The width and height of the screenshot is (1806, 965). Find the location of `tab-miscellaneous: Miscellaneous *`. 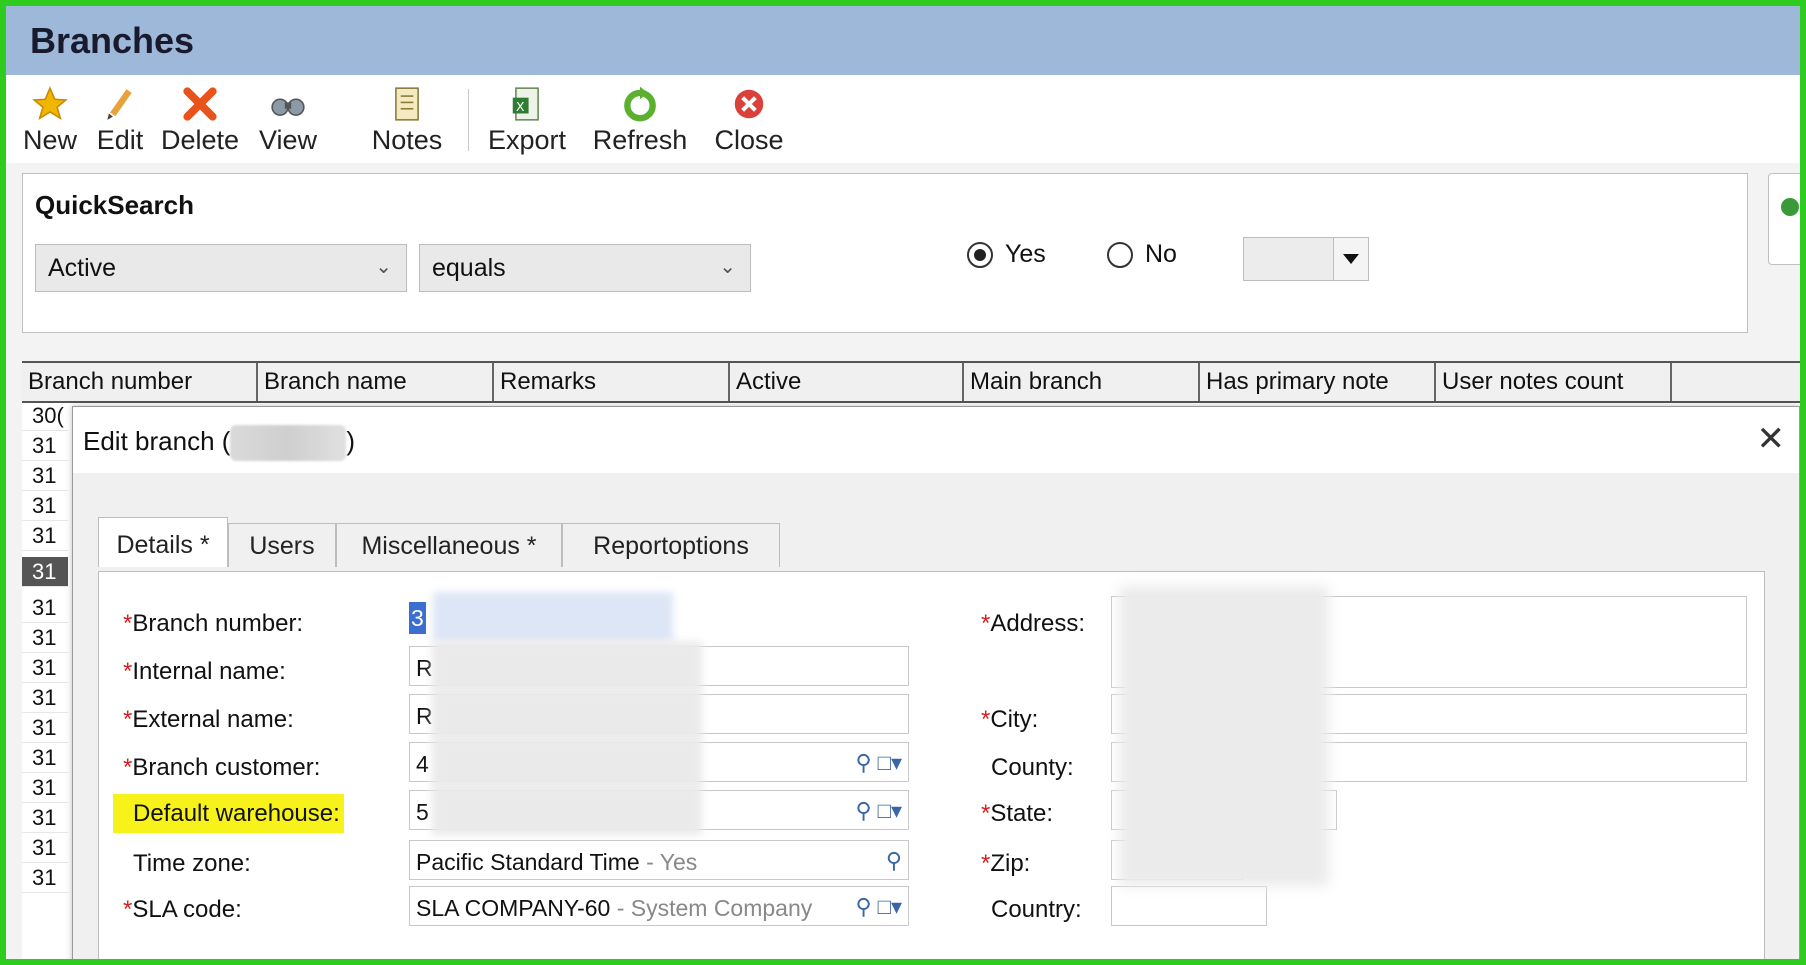

tab-miscellaneous: Miscellaneous * is located at coordinates (449, 545).